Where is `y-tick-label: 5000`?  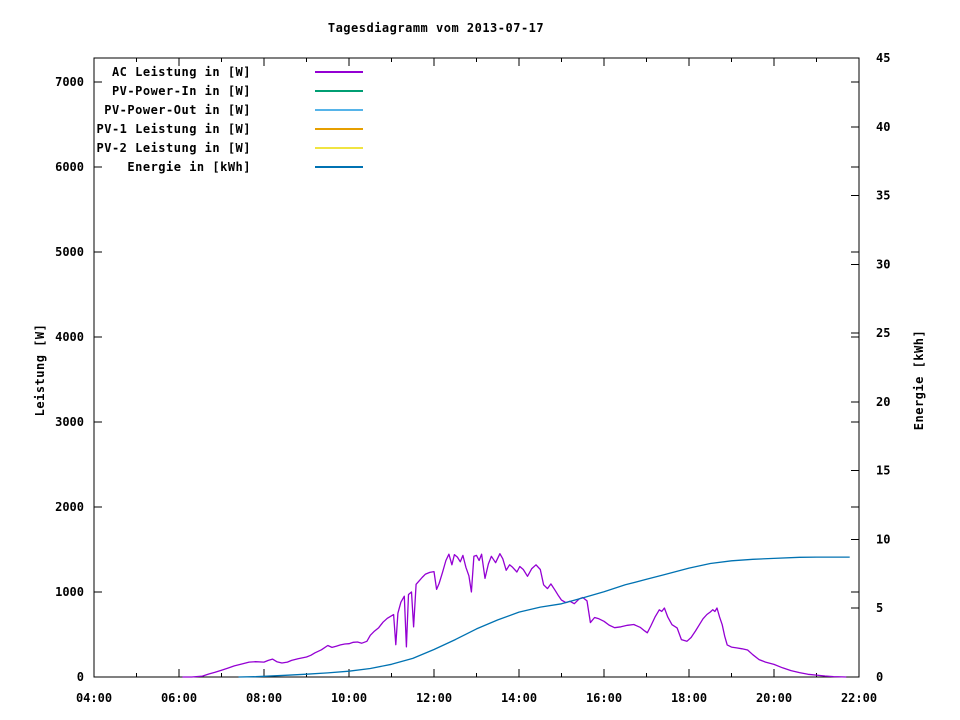 y-tick-label: 5000 is located at coordinates (69, 252).